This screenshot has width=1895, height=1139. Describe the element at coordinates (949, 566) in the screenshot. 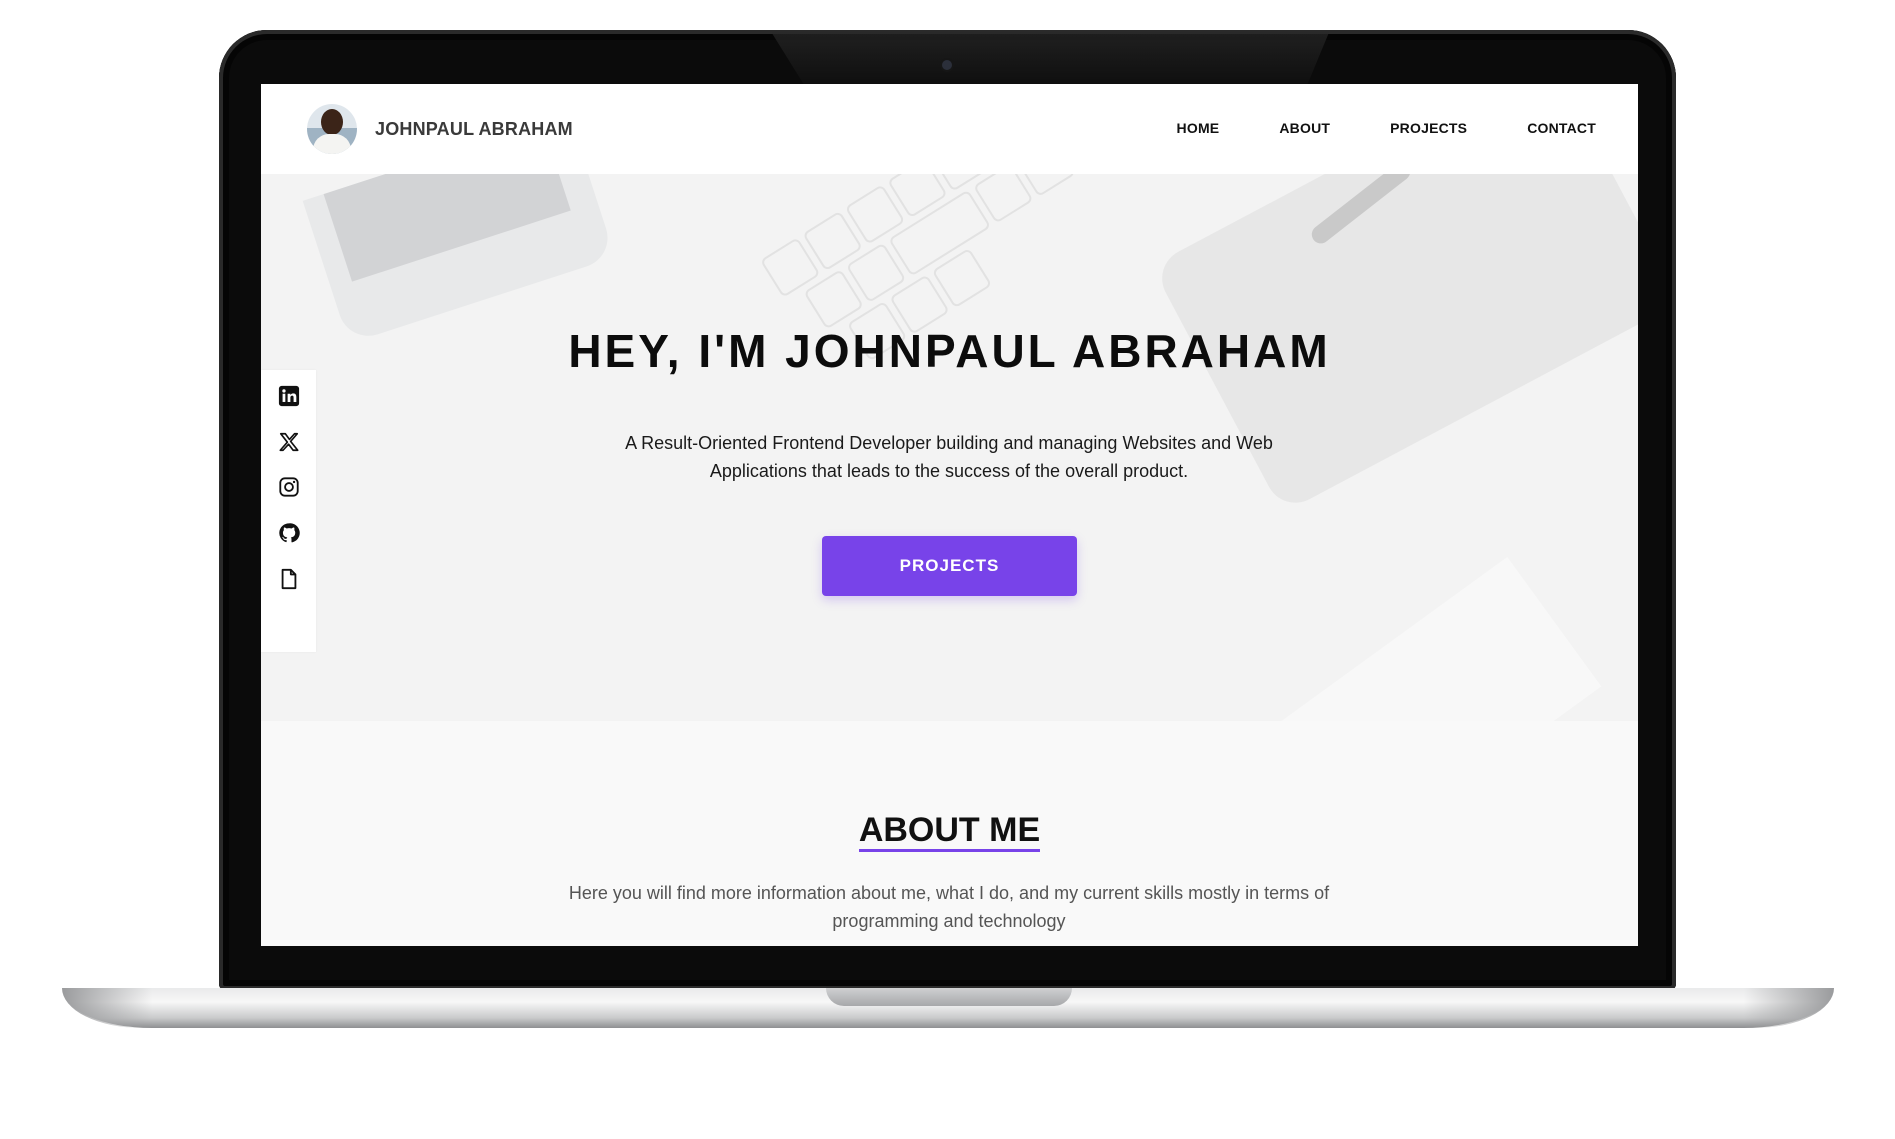

I see `projects-button: PROJECTS` at that location.